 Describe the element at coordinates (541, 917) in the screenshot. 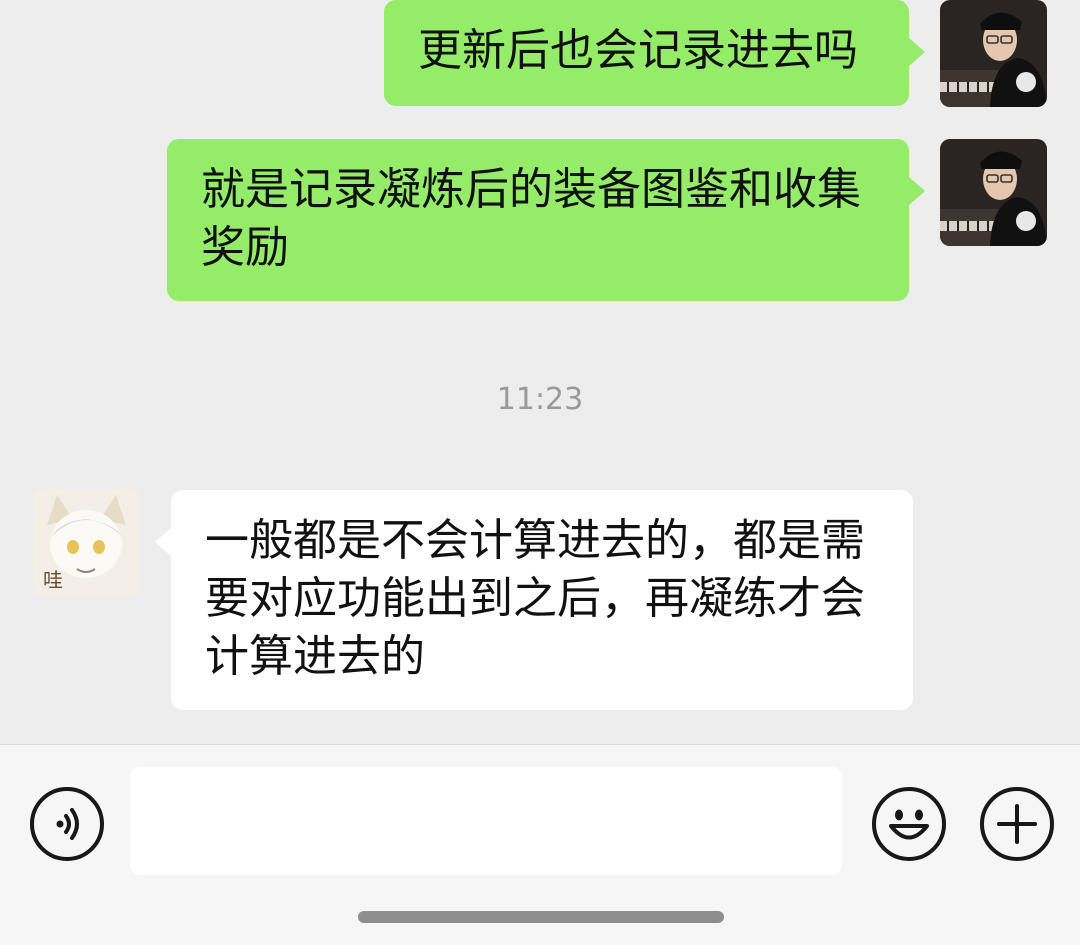

I see `home-indicator` at that location.